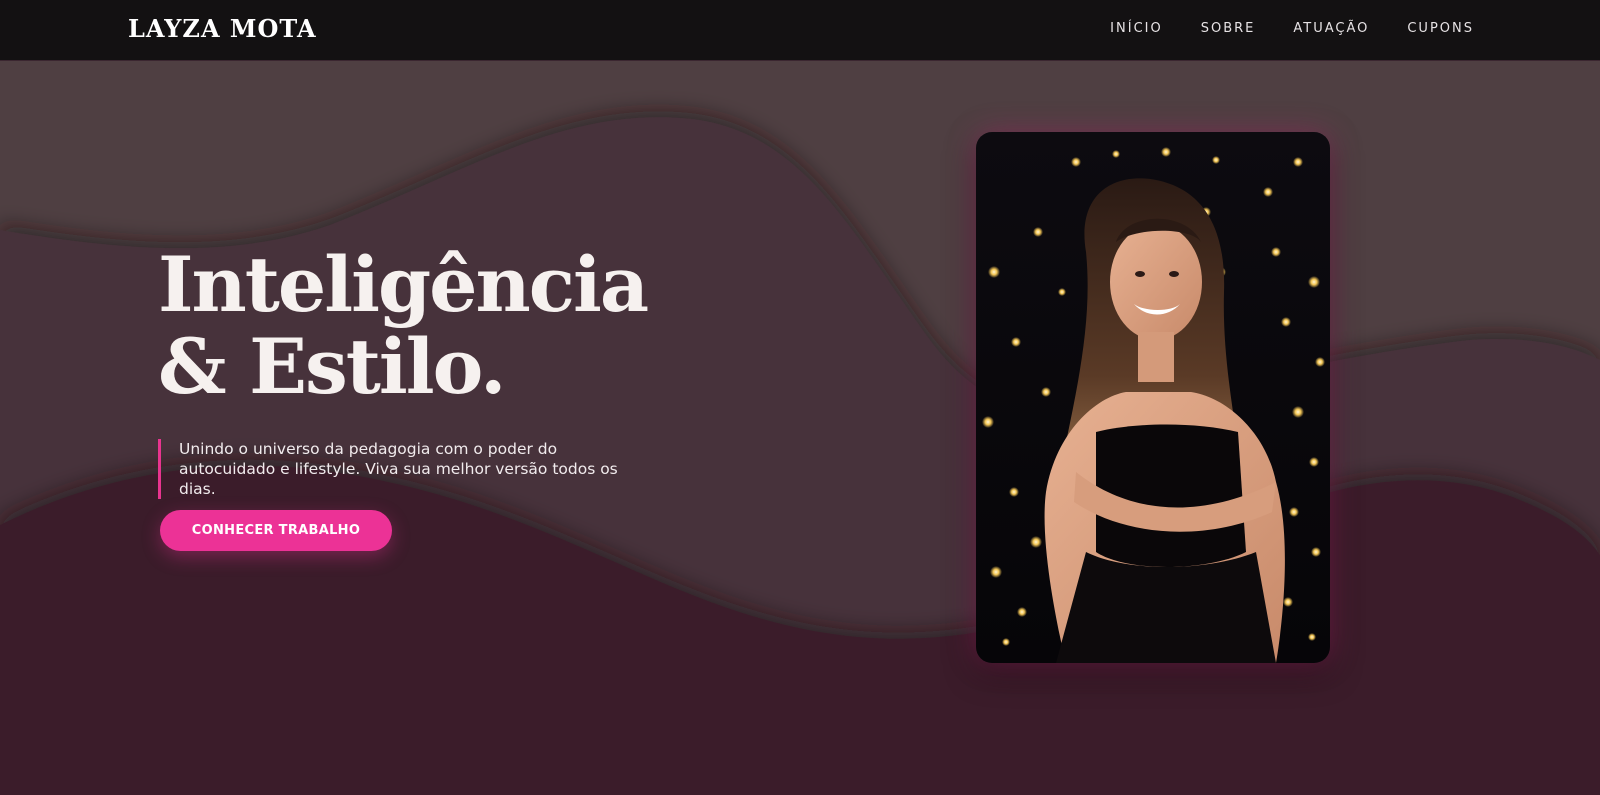 Image resolution: width=1600 pixels, height=795 pixels. Describe the element at coordinates (1136, 28) in the screenshot. I see `nav-link-inicio: INÍCIO` at that location.